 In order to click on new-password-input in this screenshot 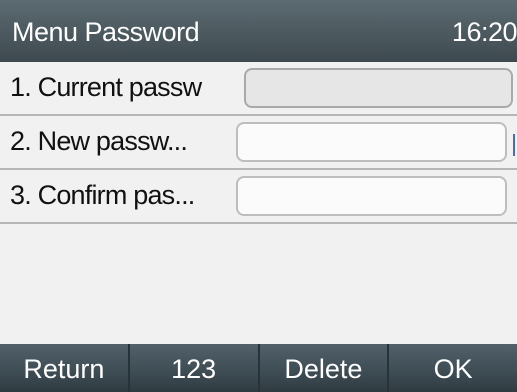, I will do `click(371, 142)`.